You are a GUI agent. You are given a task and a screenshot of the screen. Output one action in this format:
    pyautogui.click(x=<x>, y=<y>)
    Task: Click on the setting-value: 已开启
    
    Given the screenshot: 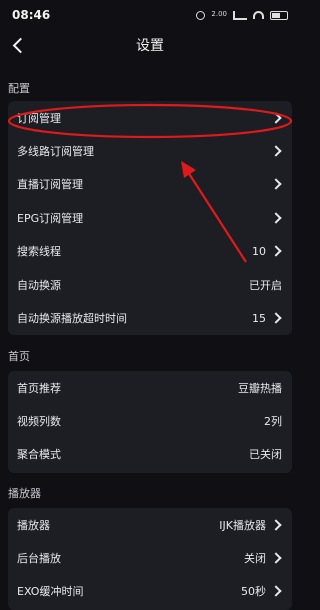 What is the action you would take?
    pyautogui.click(x=265, y=285)
    